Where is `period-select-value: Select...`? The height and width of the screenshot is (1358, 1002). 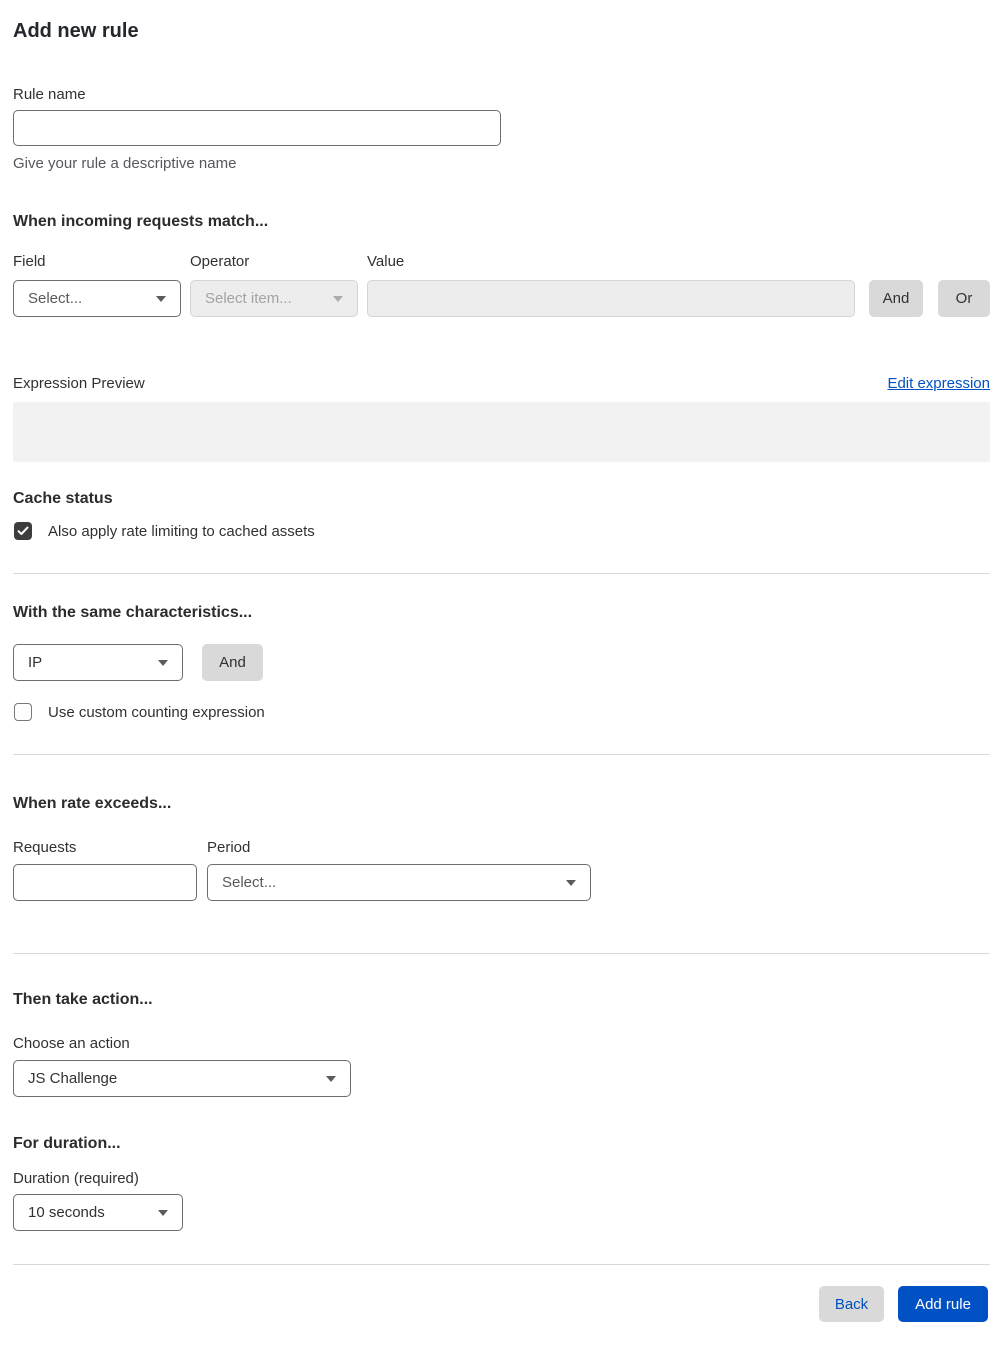 period-select-value: Select... is located at coordinates (249, 882).